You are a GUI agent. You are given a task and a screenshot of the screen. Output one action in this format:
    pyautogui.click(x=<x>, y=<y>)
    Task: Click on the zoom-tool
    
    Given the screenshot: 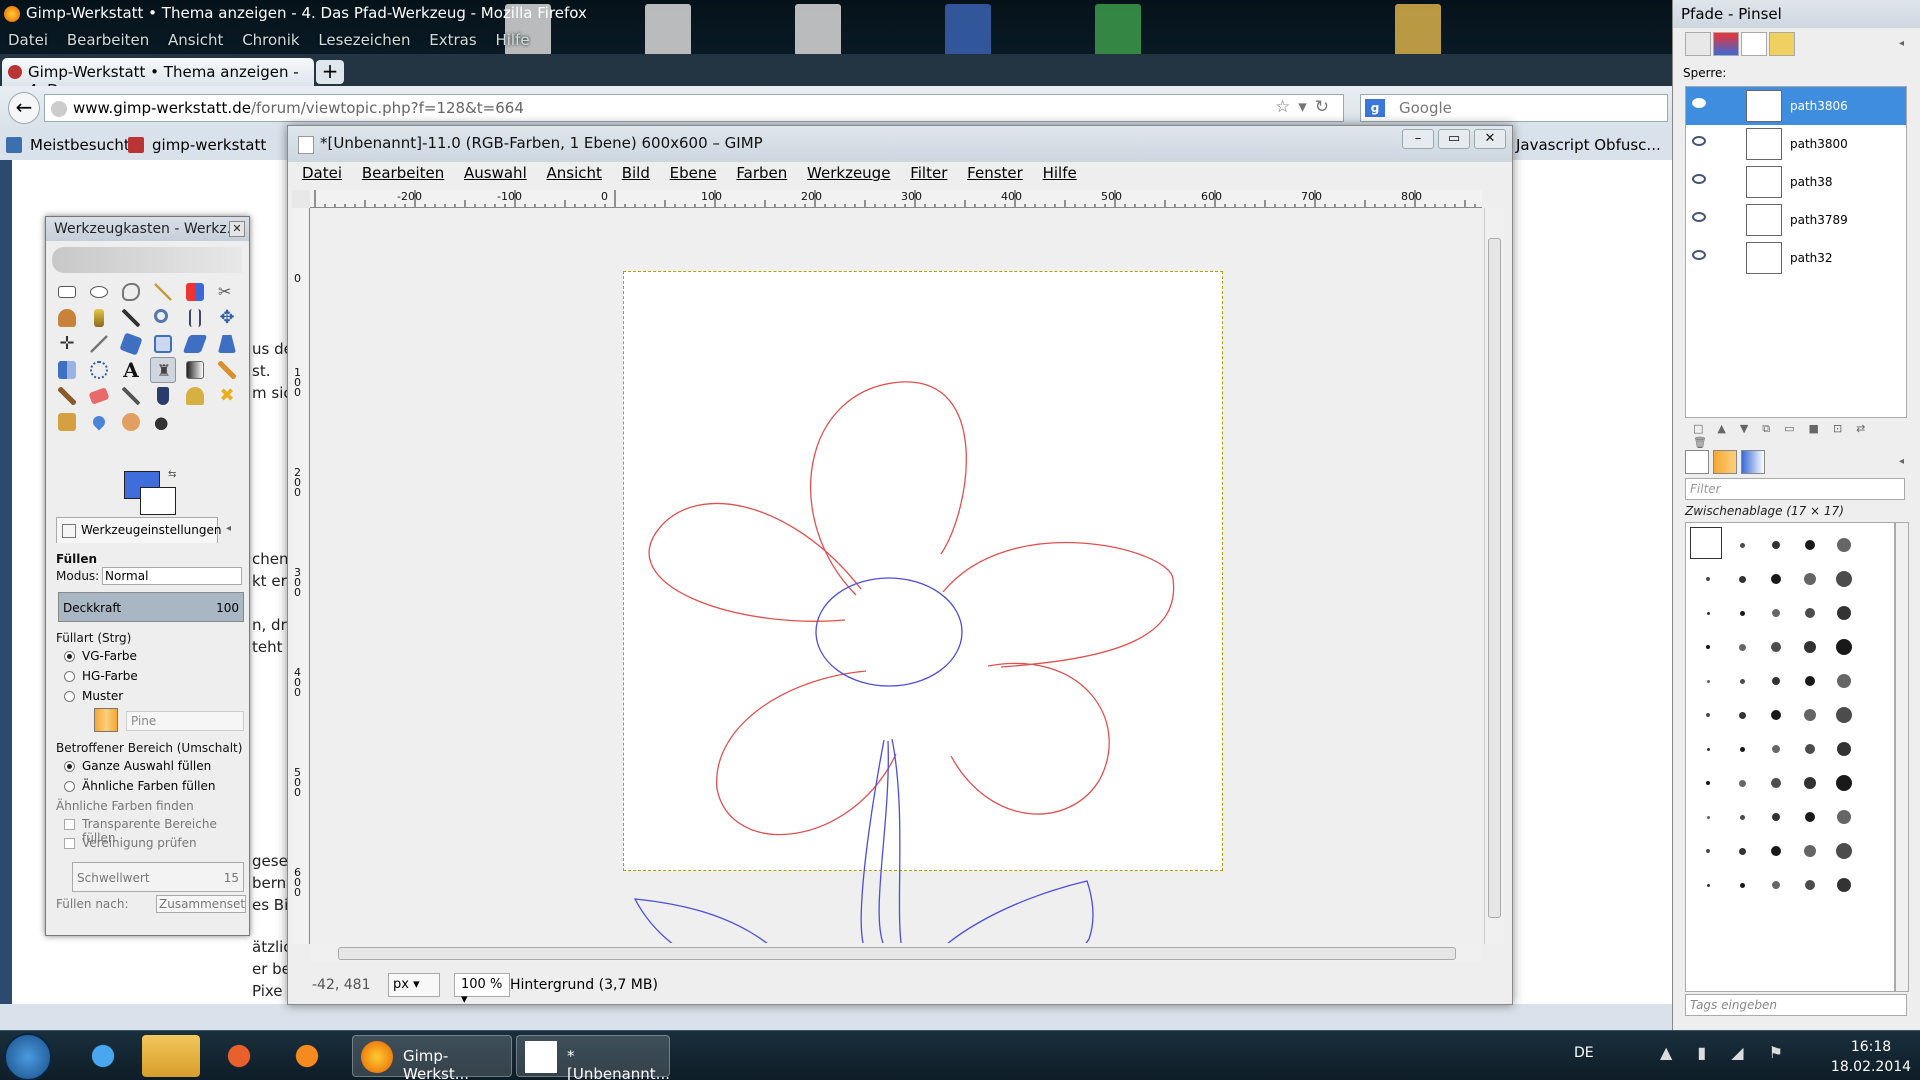 What is the action you would take?
    pyautogui.click(x=163, y=318)
    